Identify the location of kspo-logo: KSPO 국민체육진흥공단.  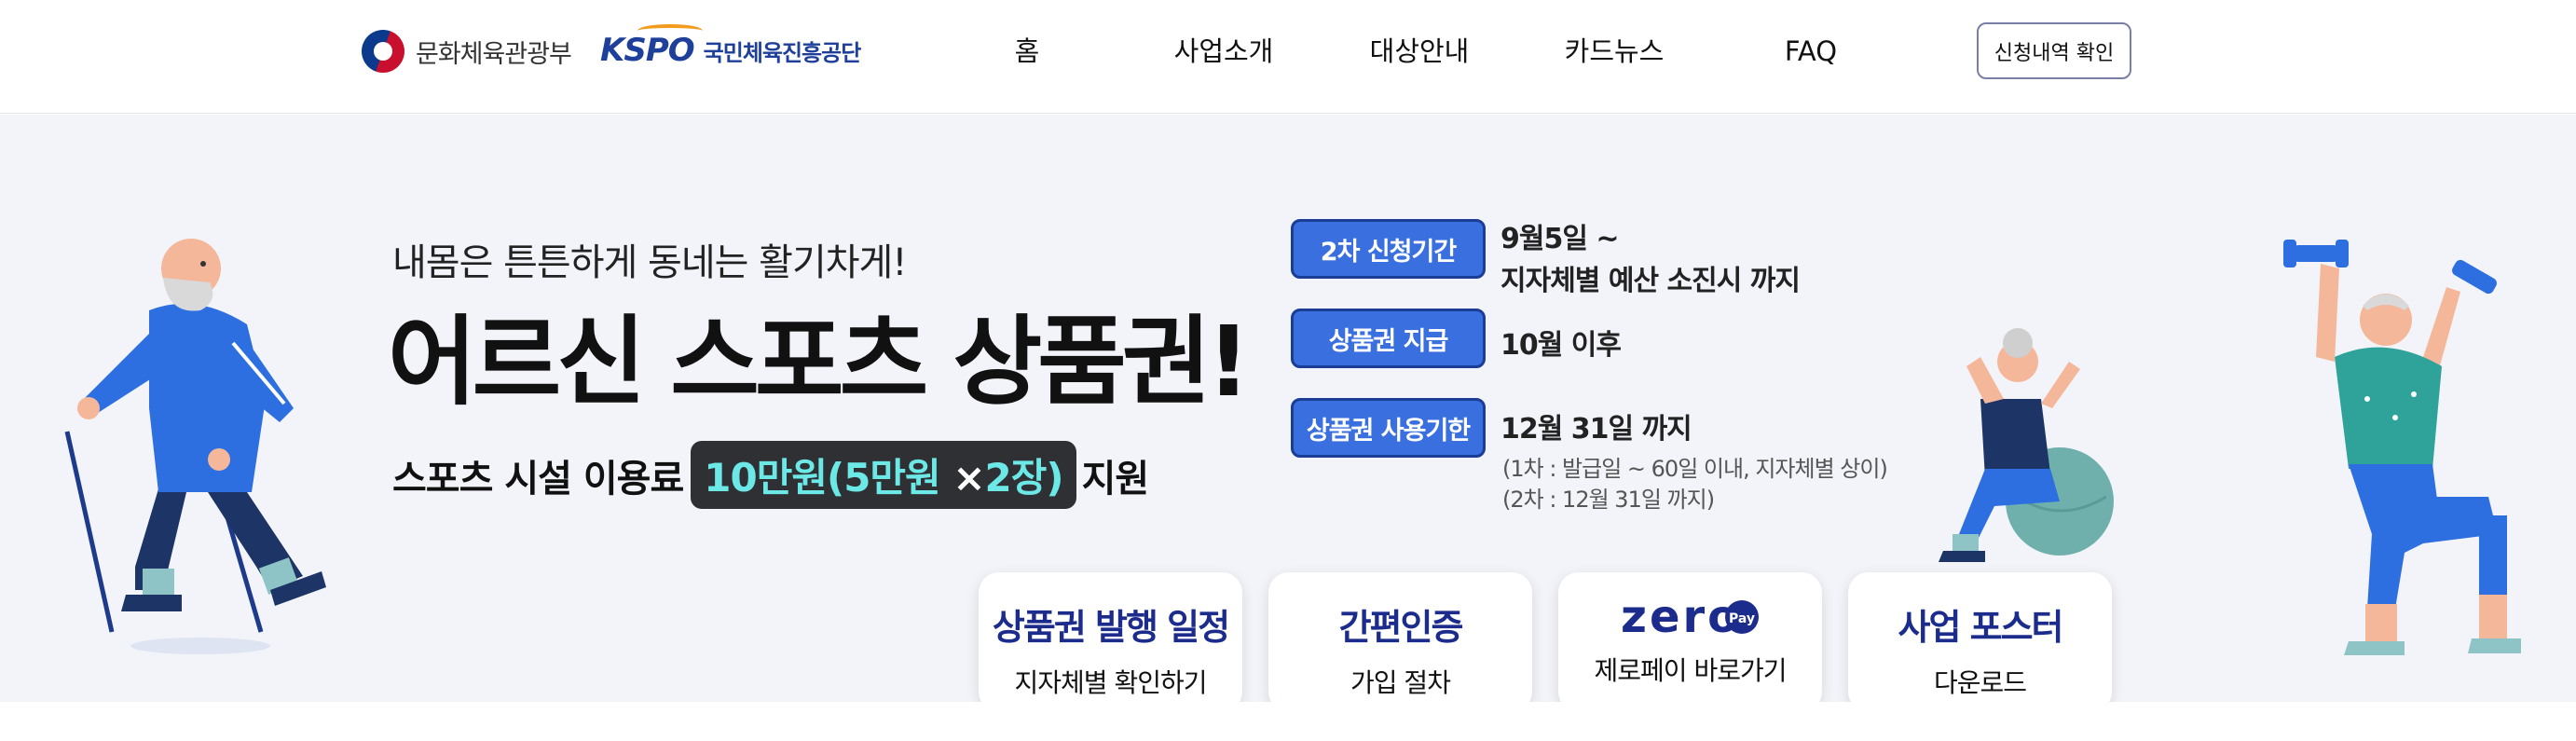
(731, 49).